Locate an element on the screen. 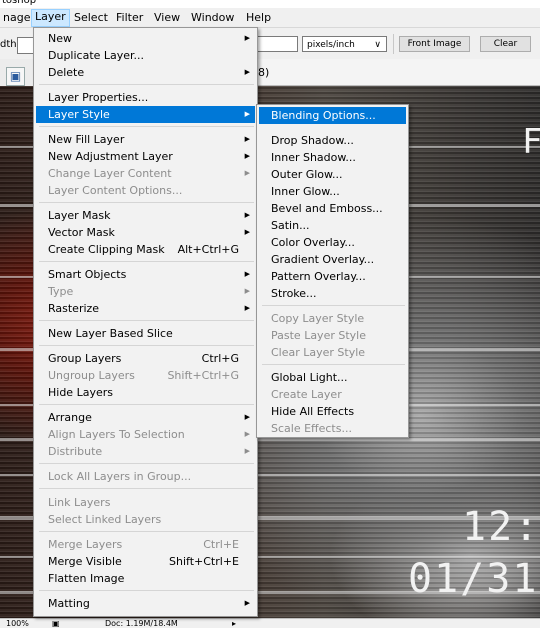 Image resolution: width=540 pixels, height=628 pixels. menu-item-new: New ▶ is located at coordinates (145, 38).